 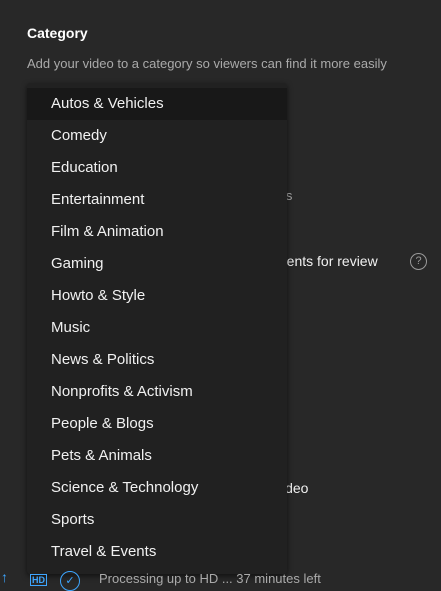 I want to click on dropdown-item-science-and-technology: Science & Technology, so click(x=157, y=488).